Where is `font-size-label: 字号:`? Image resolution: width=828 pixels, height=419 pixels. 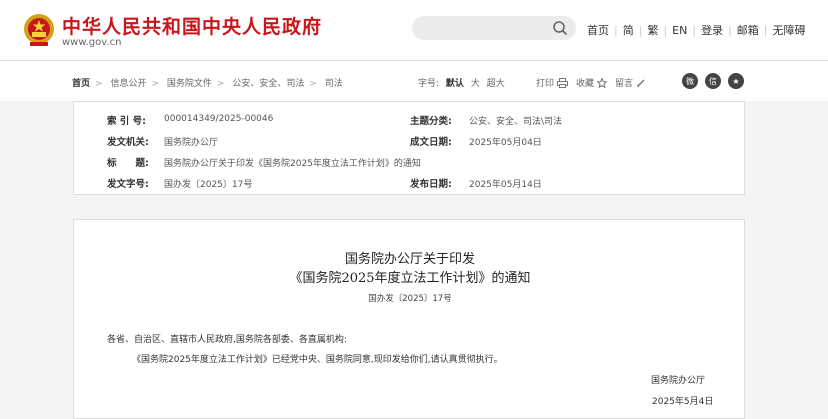
font-size-label: 字号: is located at coordinates (429, 84).